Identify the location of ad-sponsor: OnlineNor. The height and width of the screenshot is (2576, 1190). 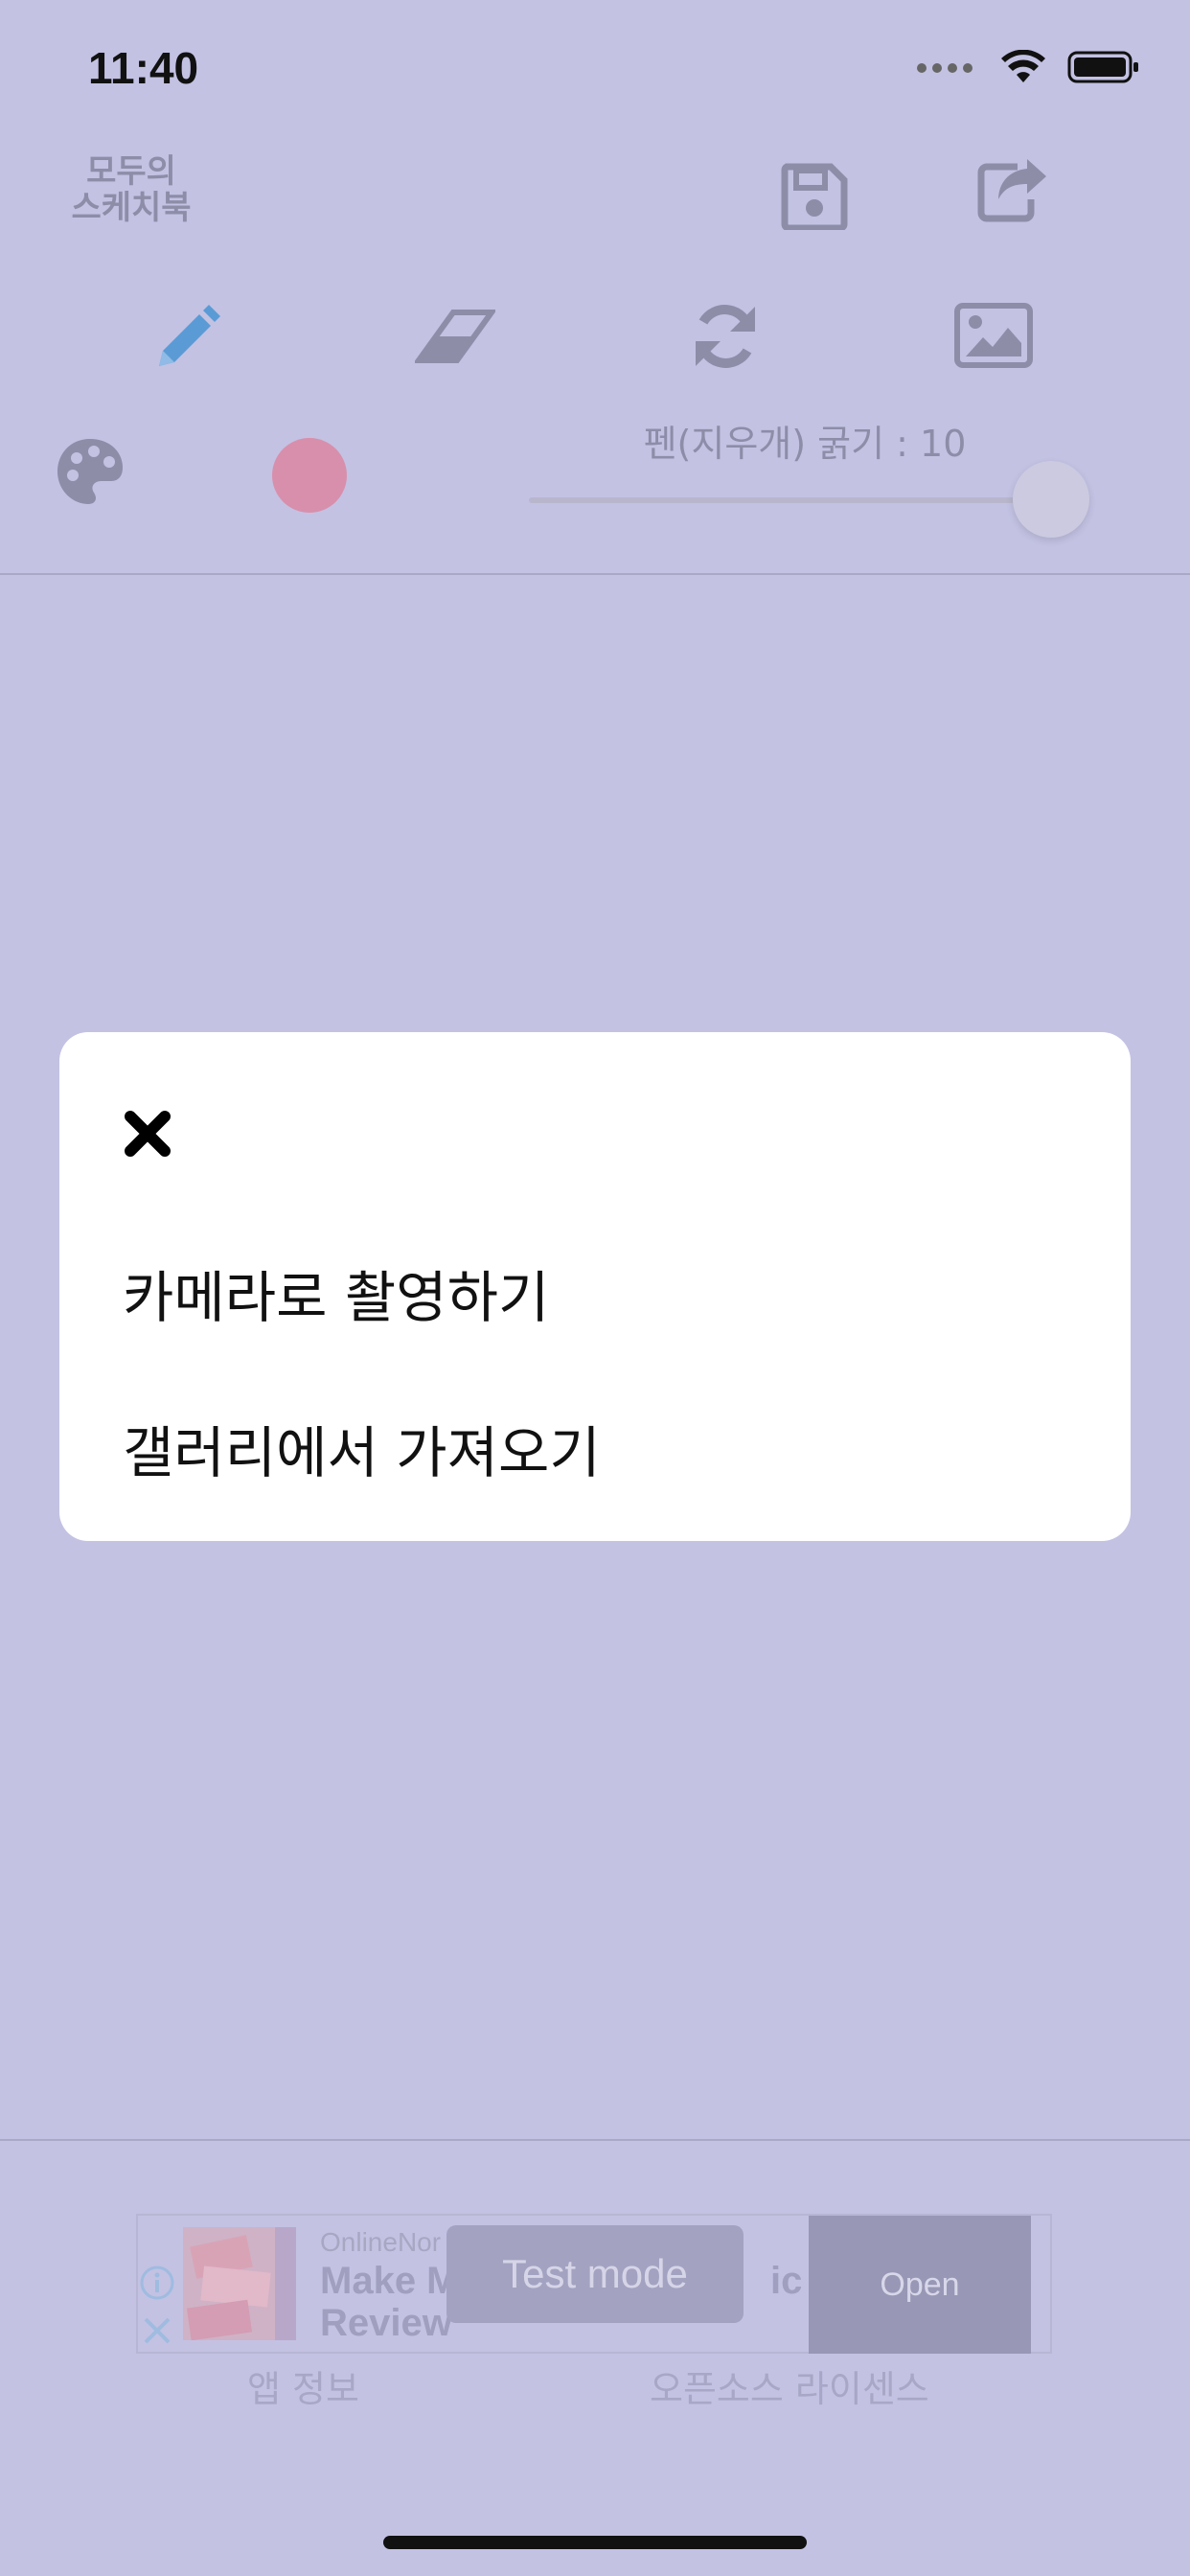
(381, 2242).